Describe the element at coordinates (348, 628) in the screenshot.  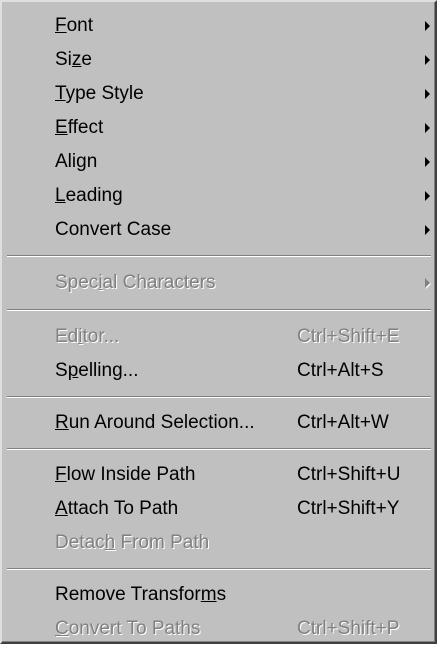
I see `menu-item-shortcut: Ctrl+Shift+P` at that location.